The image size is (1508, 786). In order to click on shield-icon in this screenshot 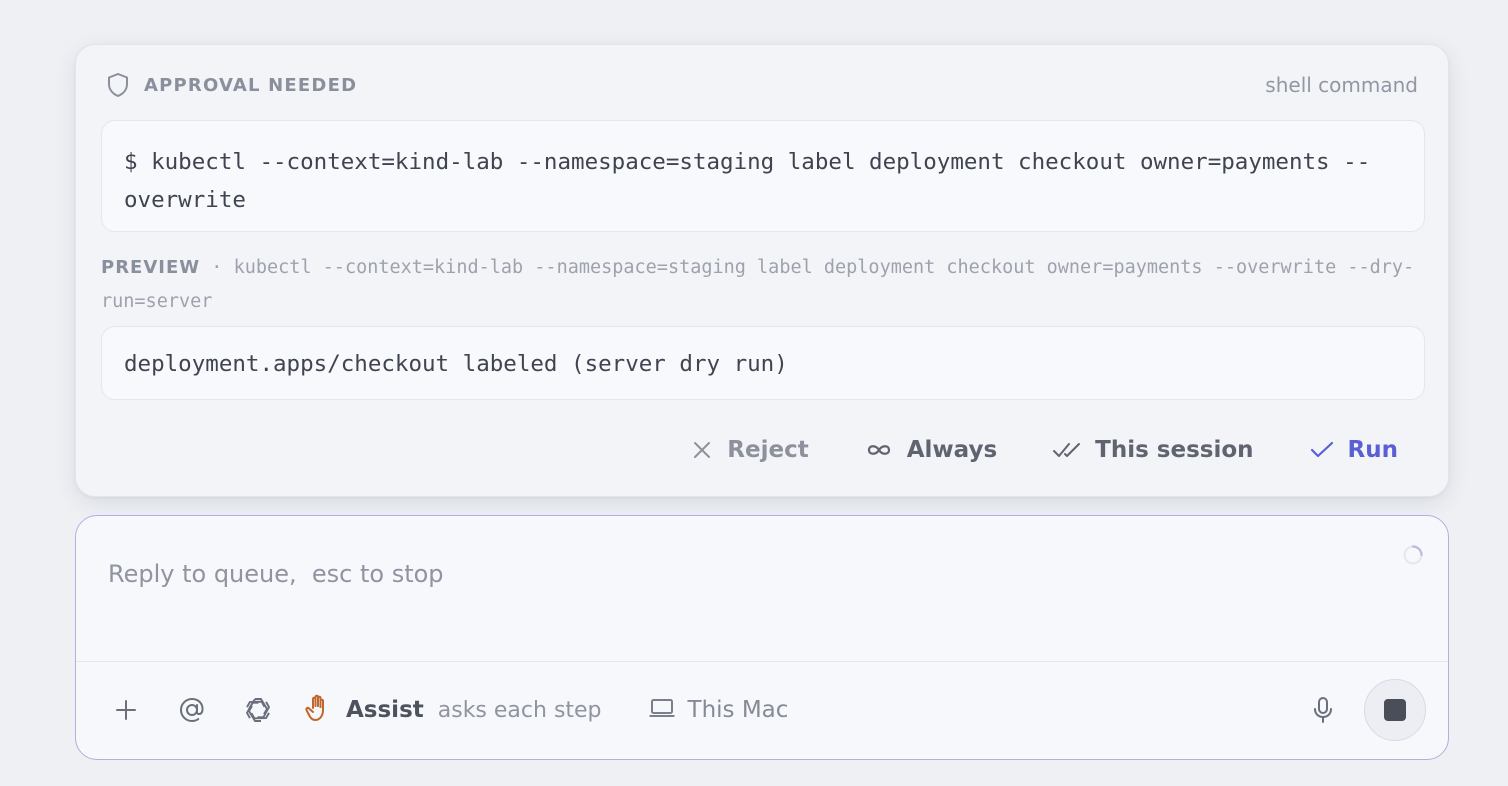, I will do `click(119, 85)`.